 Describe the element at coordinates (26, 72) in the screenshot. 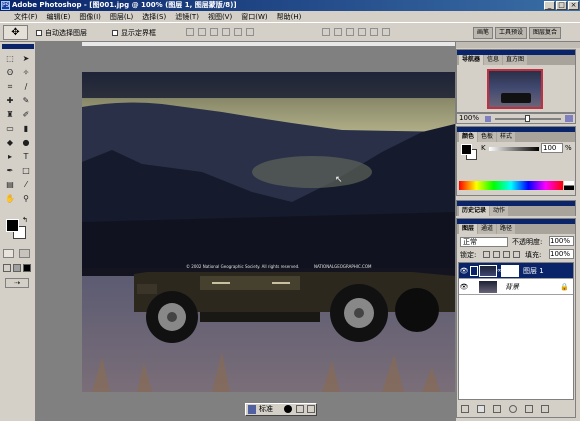

I see `magic-wand-tool-icon: ✧` at that location.